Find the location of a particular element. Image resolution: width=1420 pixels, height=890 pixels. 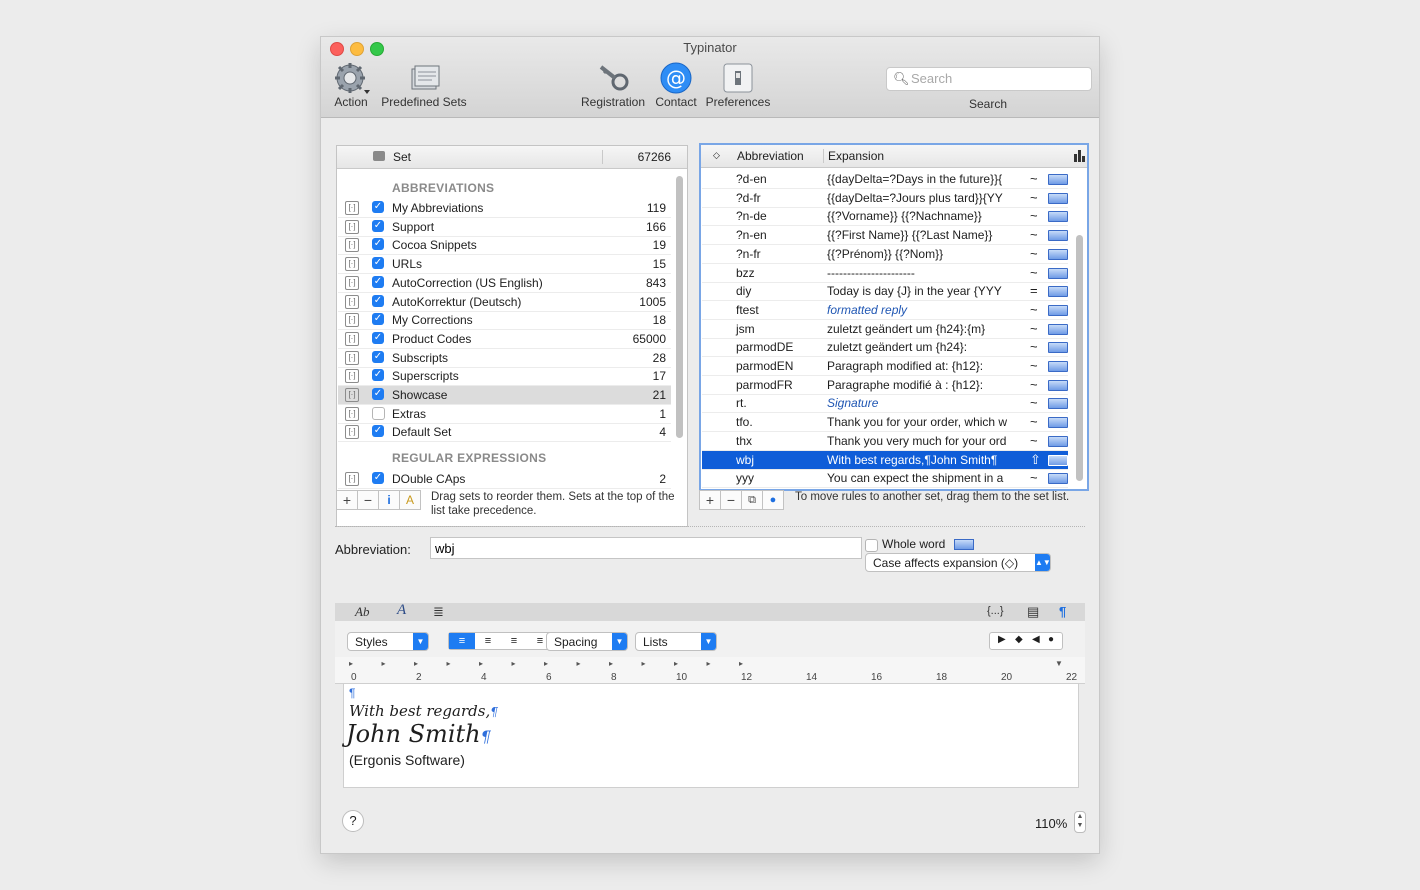

case-popup: Case affects expansion (◇) ▲▼ is located at coordinates (958, 562).